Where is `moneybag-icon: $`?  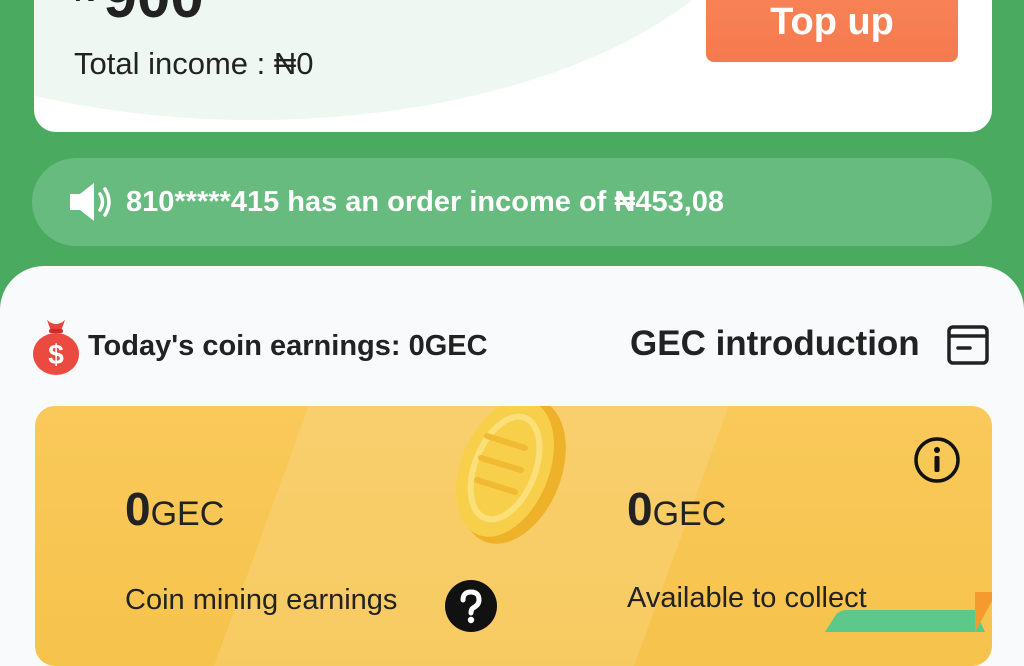 moneybag-icon: $ is located at coordinates (56, 346).